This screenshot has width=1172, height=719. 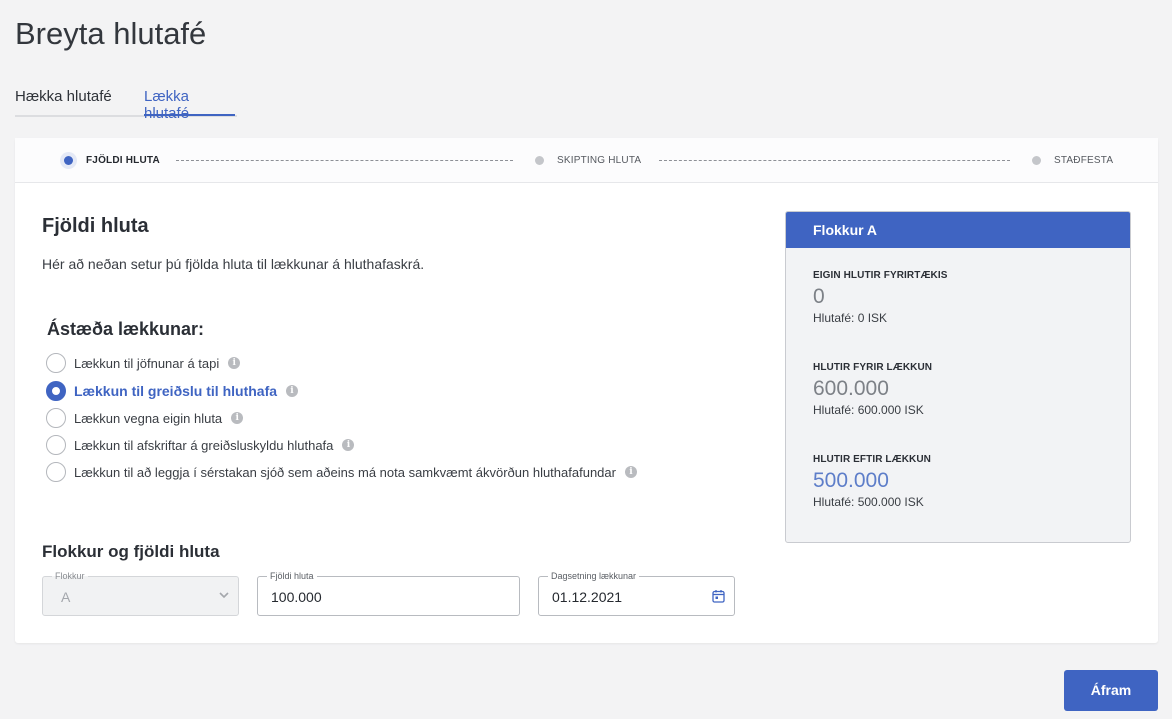 What do you see at coordinates (292, 576) in the screenshot?
I see `field-legend: Fjöldi hluta` at bounding box center [292, 576].